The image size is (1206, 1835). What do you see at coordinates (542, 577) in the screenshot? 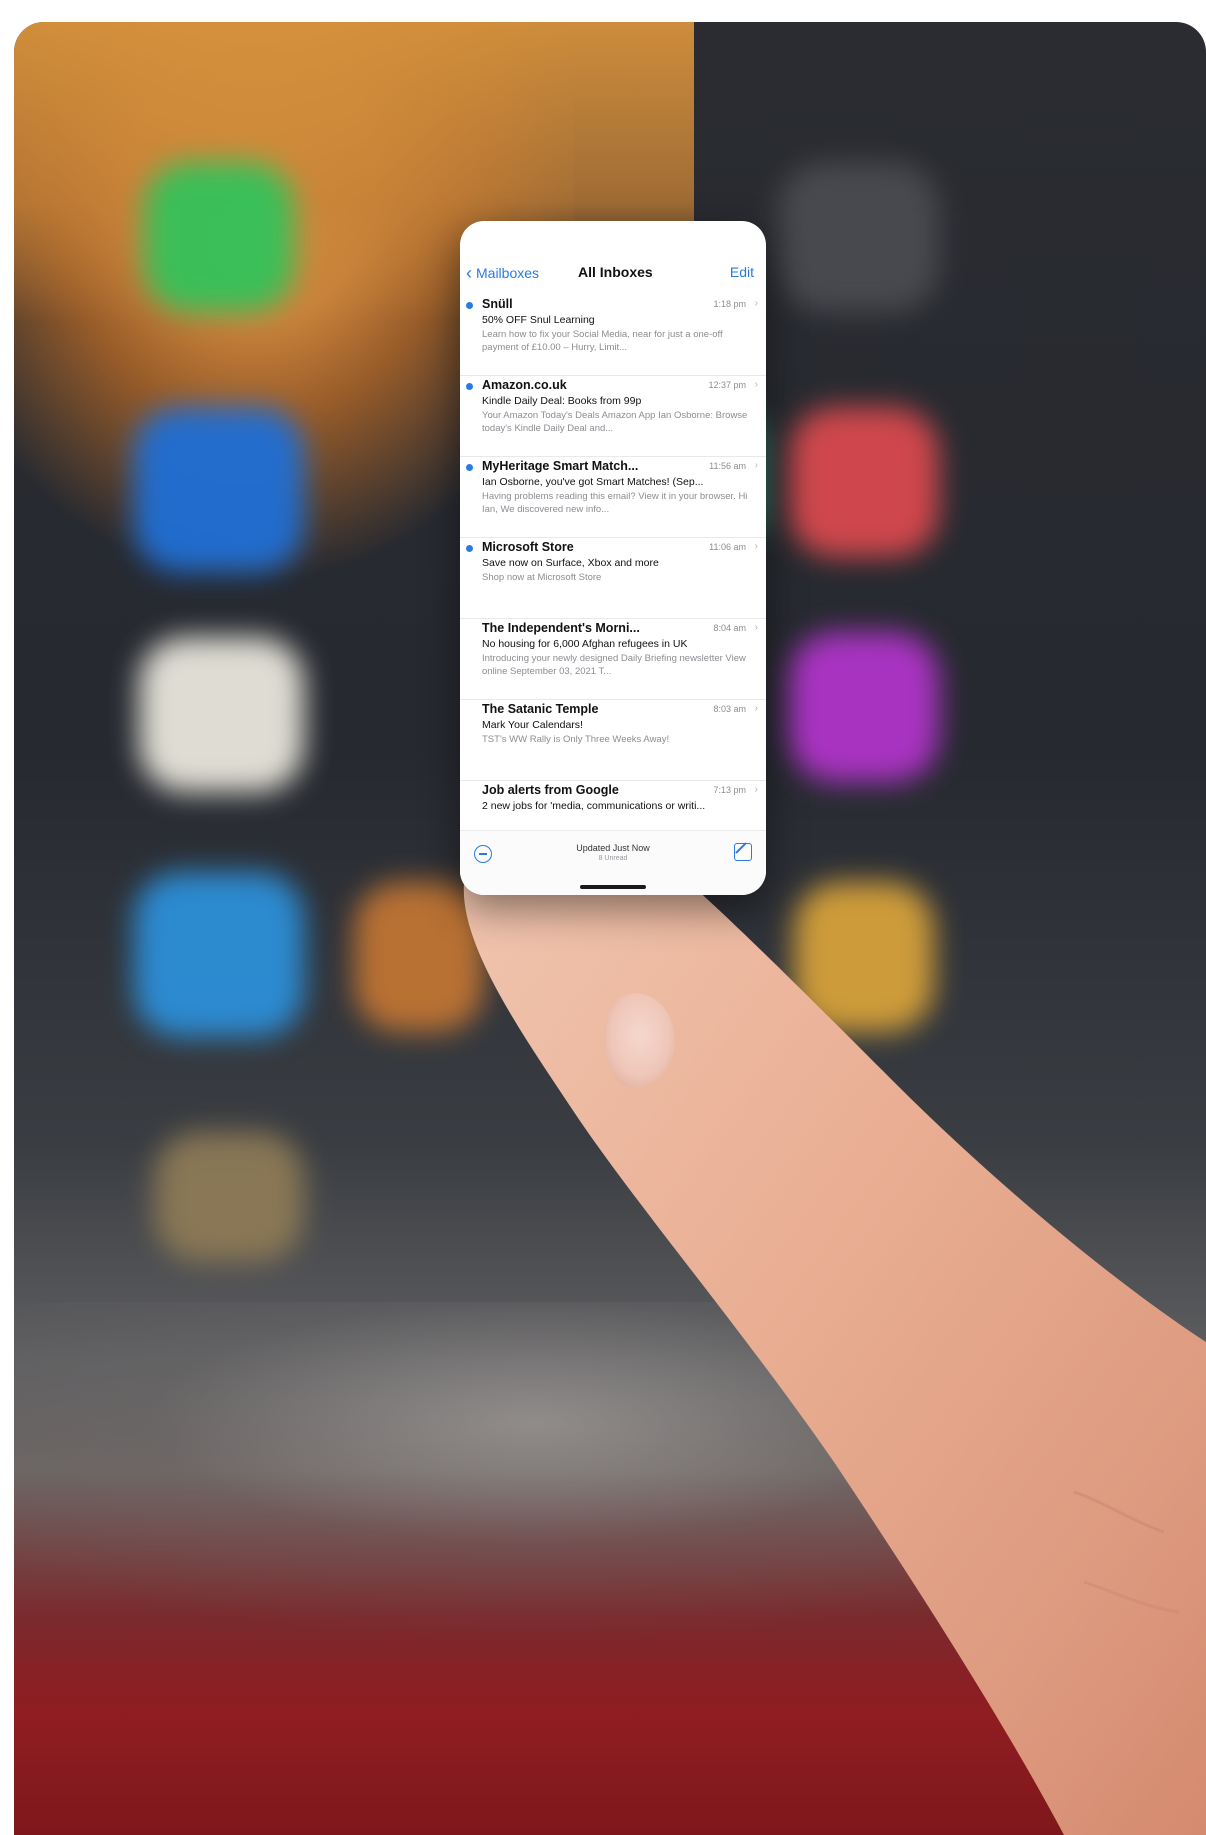
I see `message-preview: Shop now at Microsoft Store` at bounding box center [542, 577].